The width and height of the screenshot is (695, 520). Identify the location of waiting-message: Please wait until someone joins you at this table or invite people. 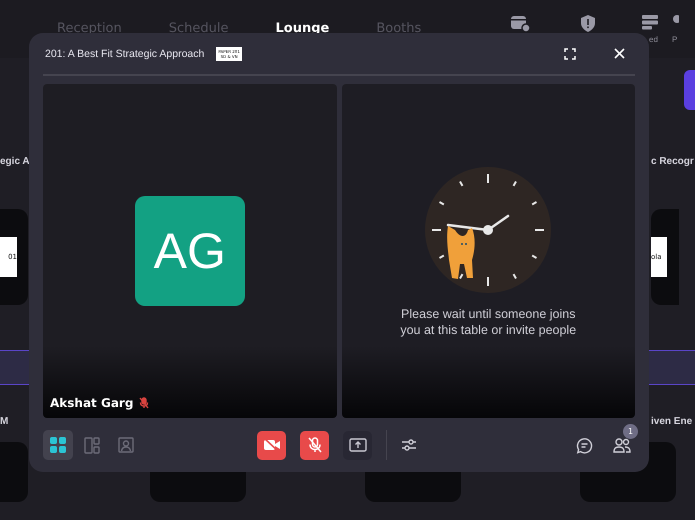
(488, 322).